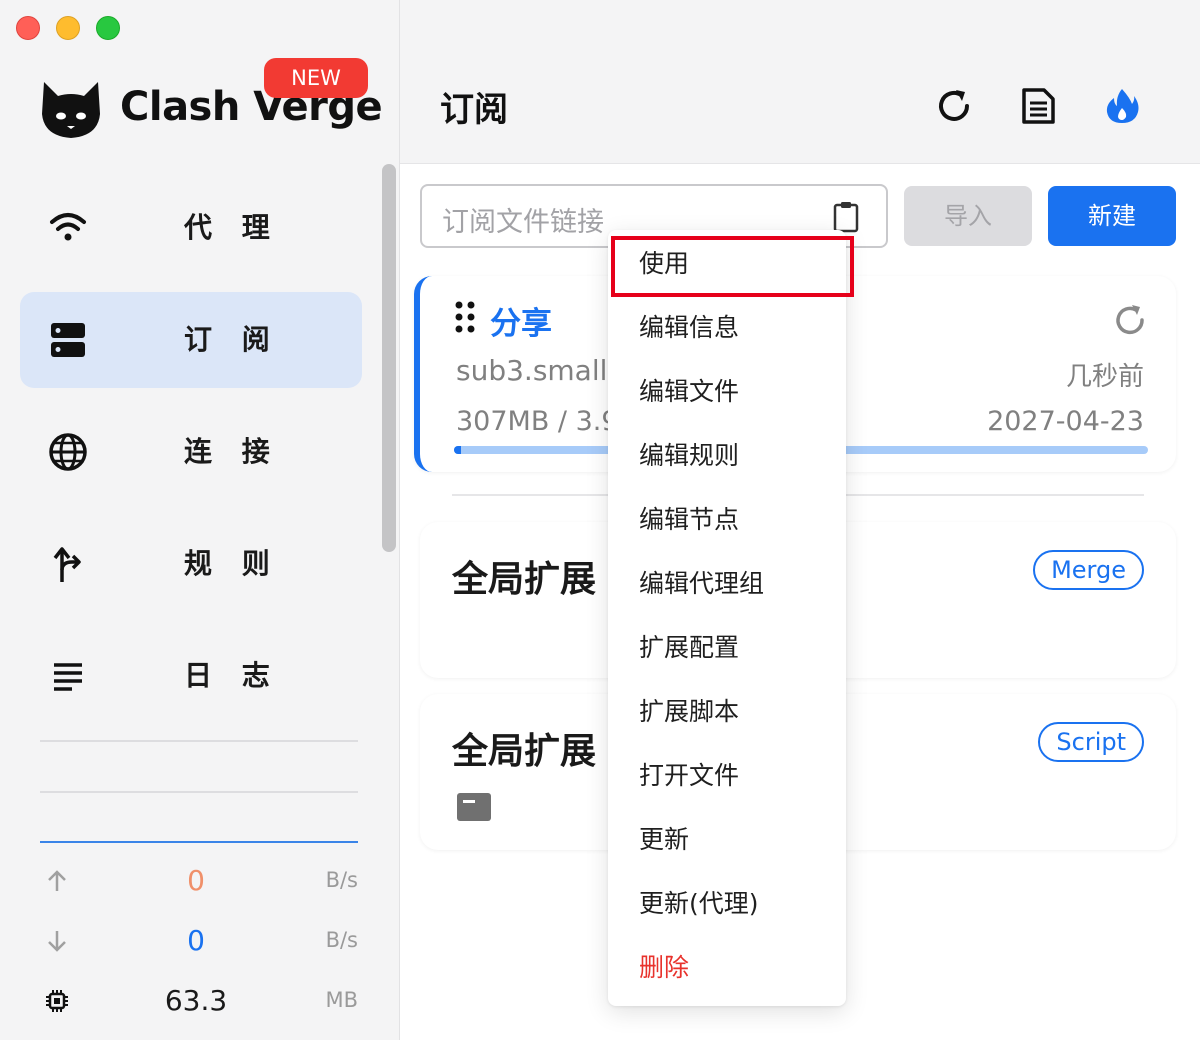 The width and height of the screenshot is (1200, 1040). What do you see at coordinates (727, 776) in the screenshot?
I see `menu-item-open-file: 打开文件` at bounding box center [727, 776].